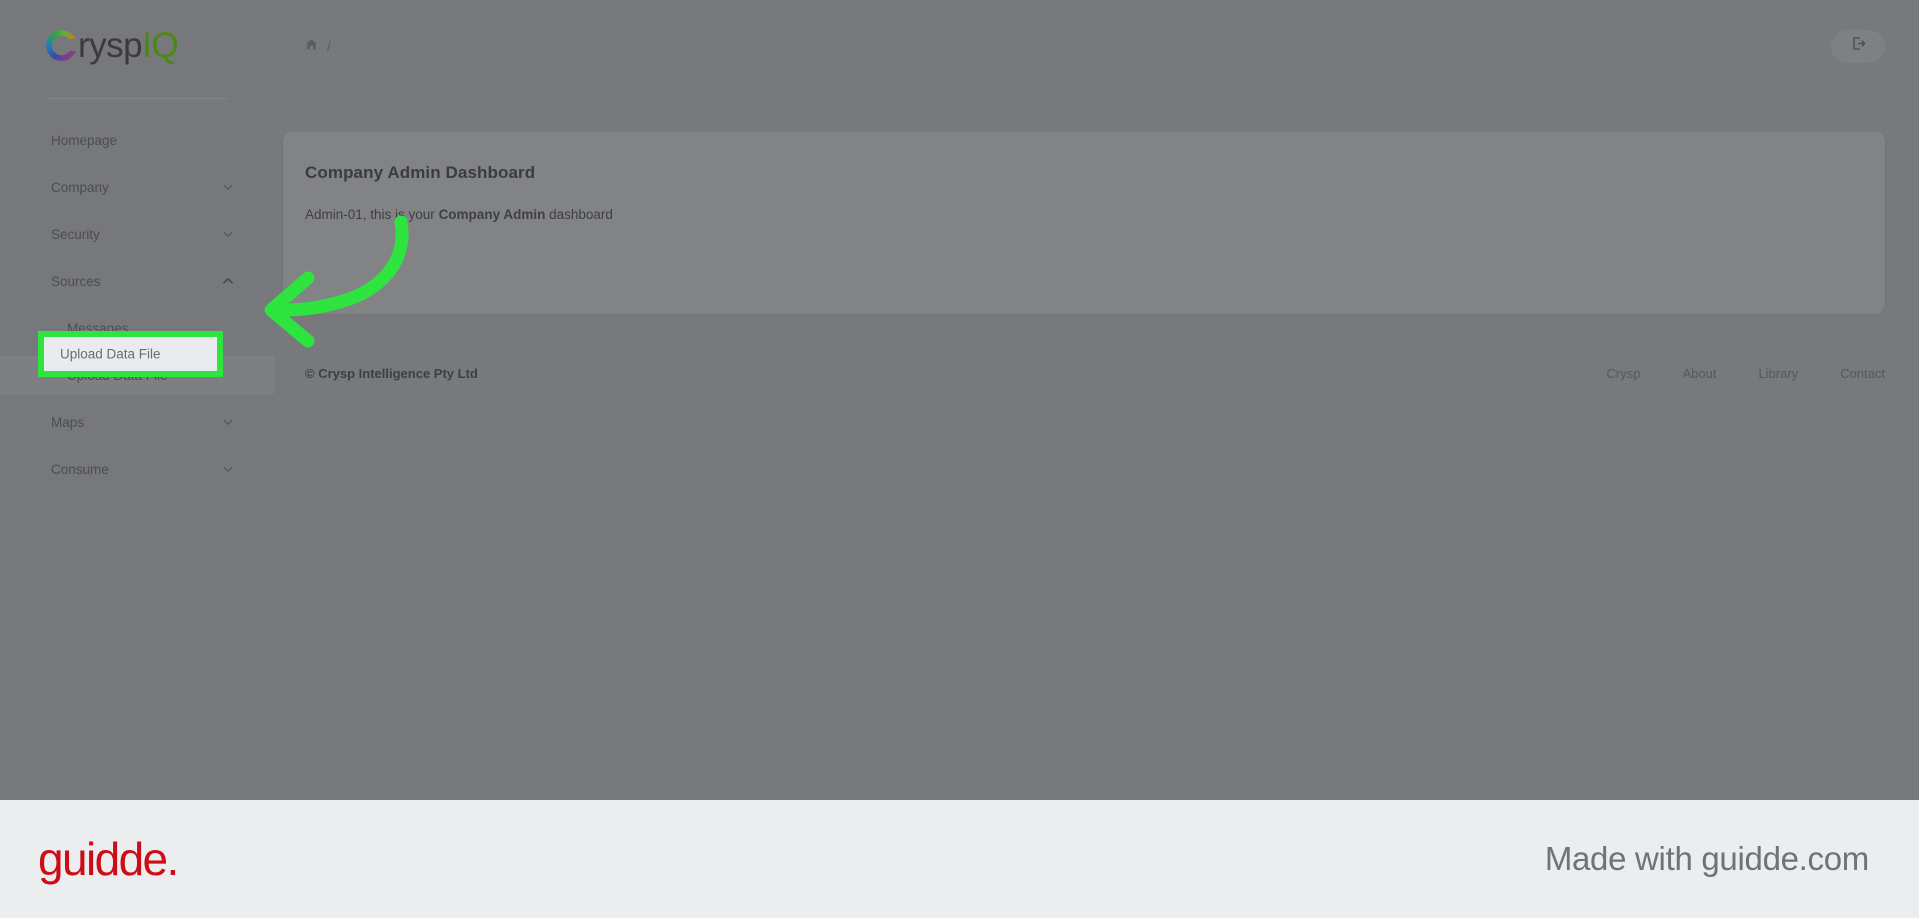 This screenshot has height=918, width=1919. What do you see at coordinates (1699, 373) in the screenshot?
I see `footer-link-about: About` at bounding box center [1699, 373].